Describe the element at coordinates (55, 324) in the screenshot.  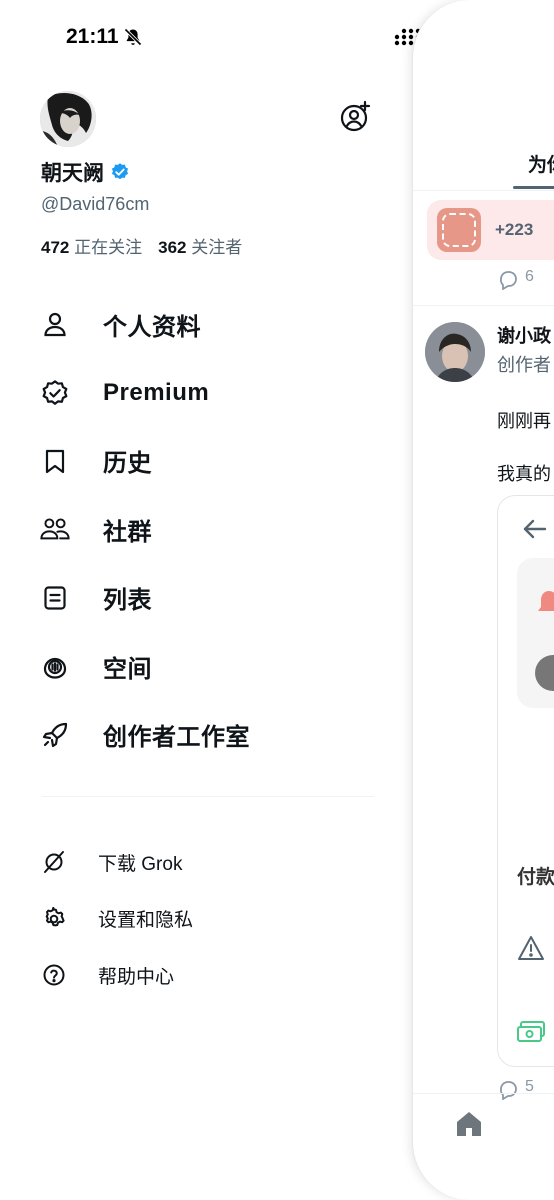
I see `person-icon` at that location.